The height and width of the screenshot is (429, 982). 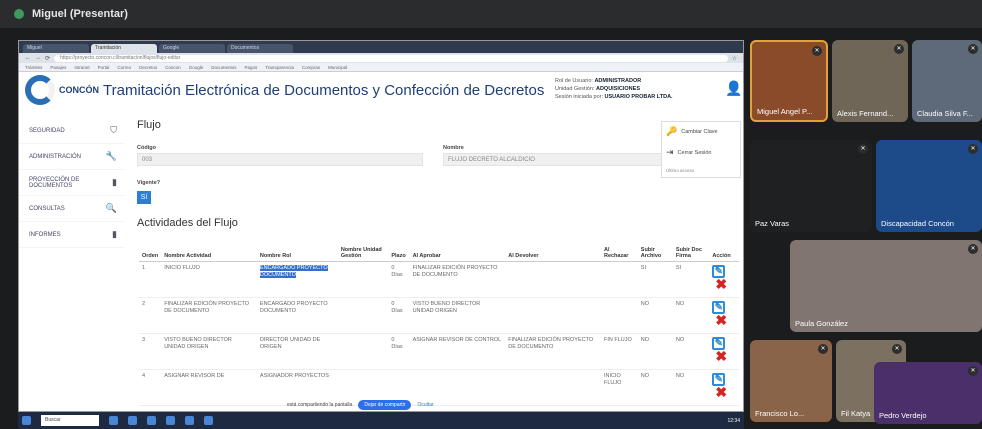 I want to click on hide-toast-button: Ocultar, so click(x=425, y=405).